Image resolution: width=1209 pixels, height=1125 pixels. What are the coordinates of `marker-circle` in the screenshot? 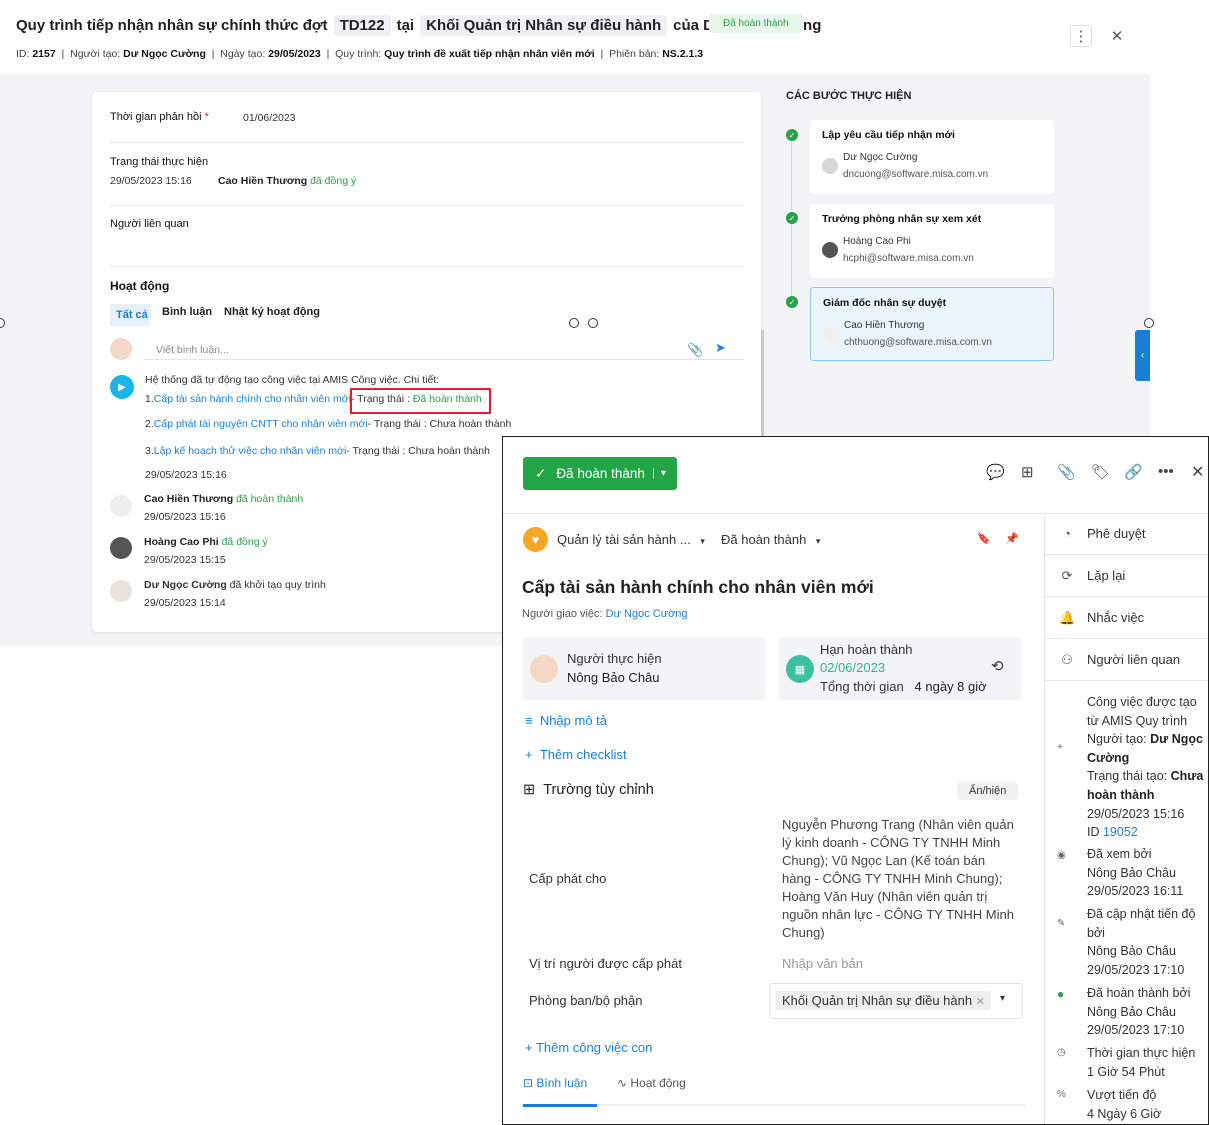 It's located at (593, 323).